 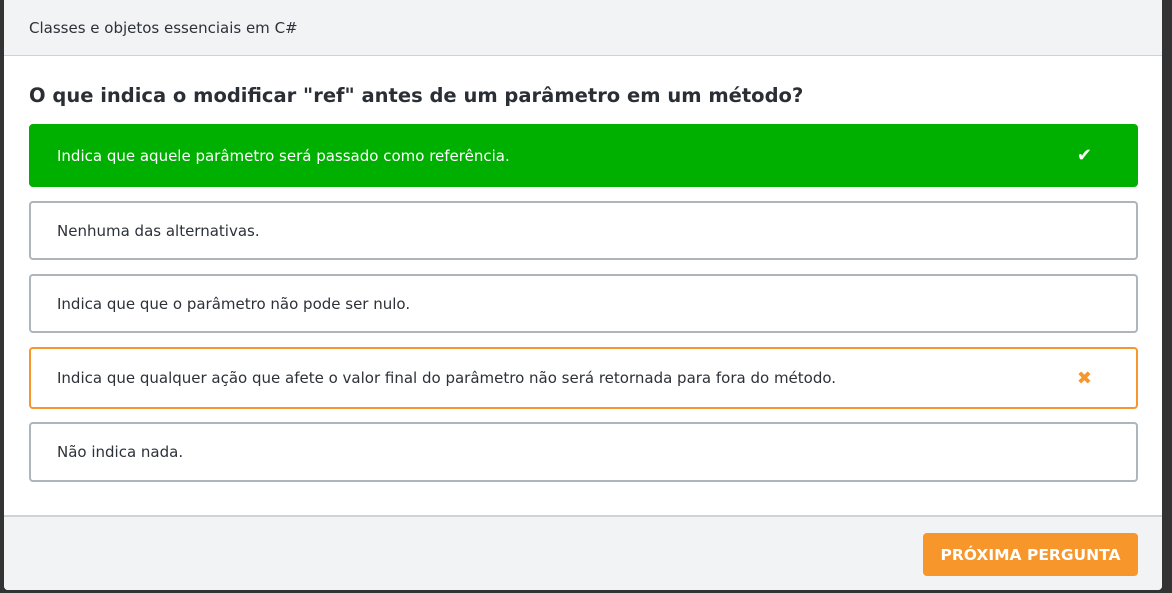 What do you see at coordinates (583, 552) in the screenshot?
I see `modal-footer: PRÓXIMA PERGUNTA` at bounding box center [583, 552].